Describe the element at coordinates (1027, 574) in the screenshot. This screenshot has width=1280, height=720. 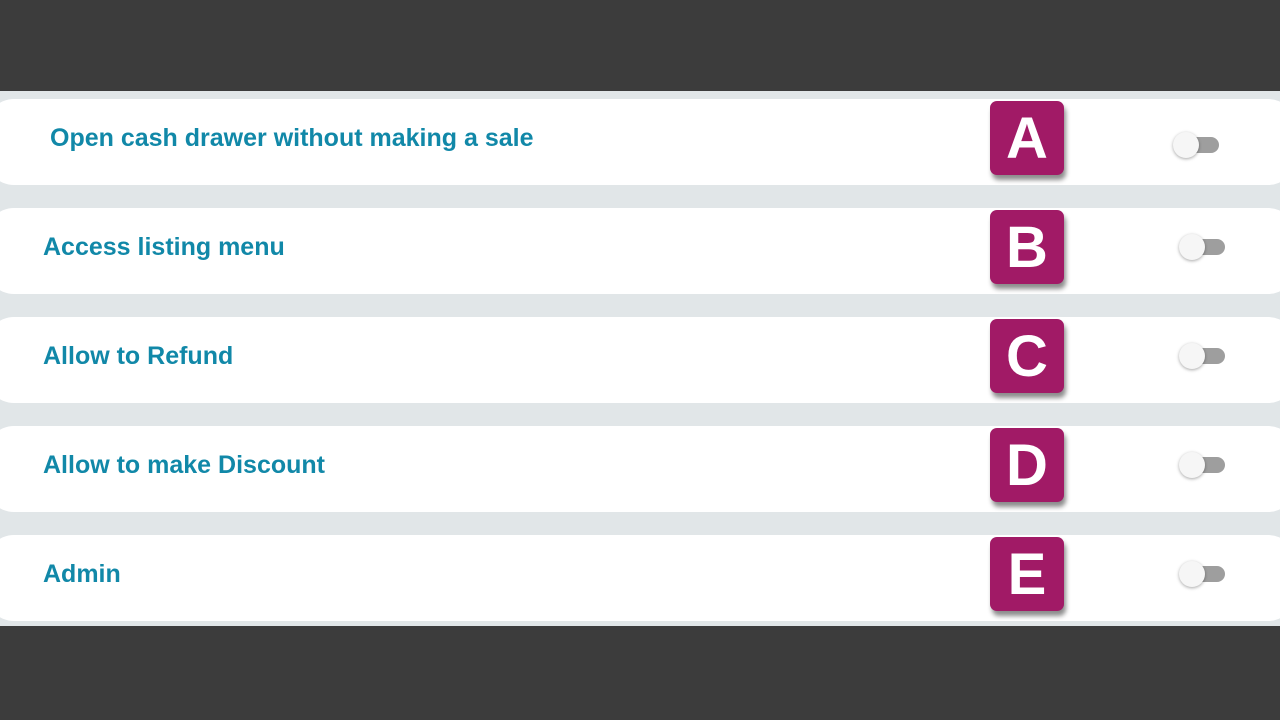
I see `callout-badge-e: E` at that location.